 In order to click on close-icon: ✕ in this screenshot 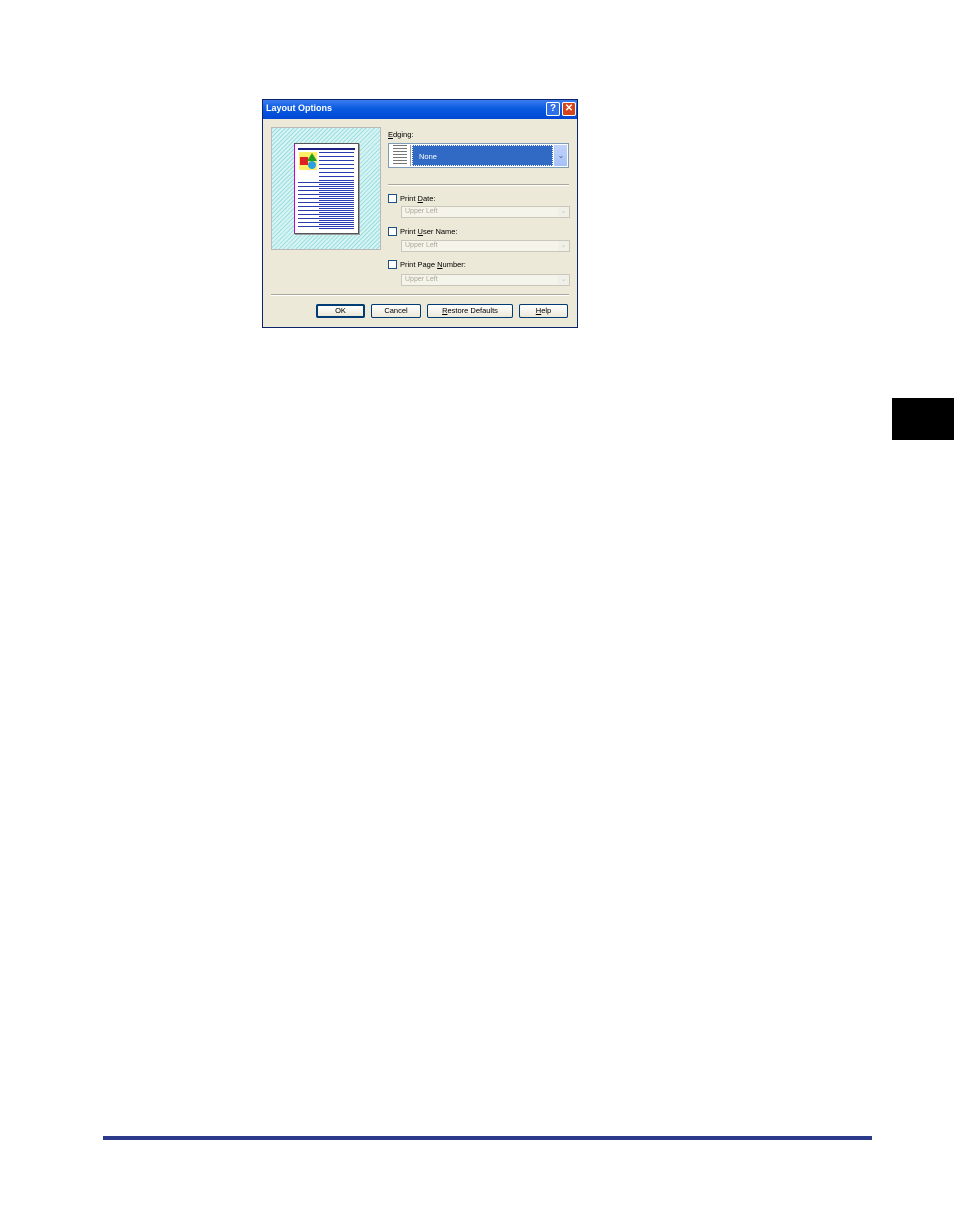, I will do `click(569, 109)`.